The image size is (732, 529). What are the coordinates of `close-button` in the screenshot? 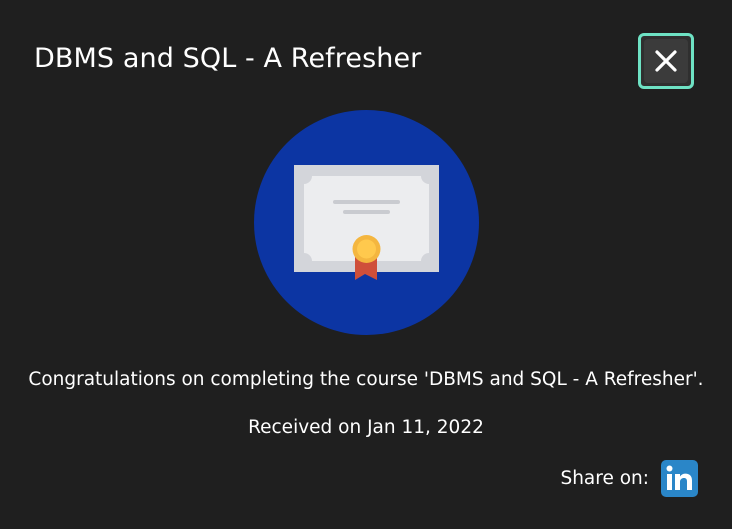 It's located at (666, 61).